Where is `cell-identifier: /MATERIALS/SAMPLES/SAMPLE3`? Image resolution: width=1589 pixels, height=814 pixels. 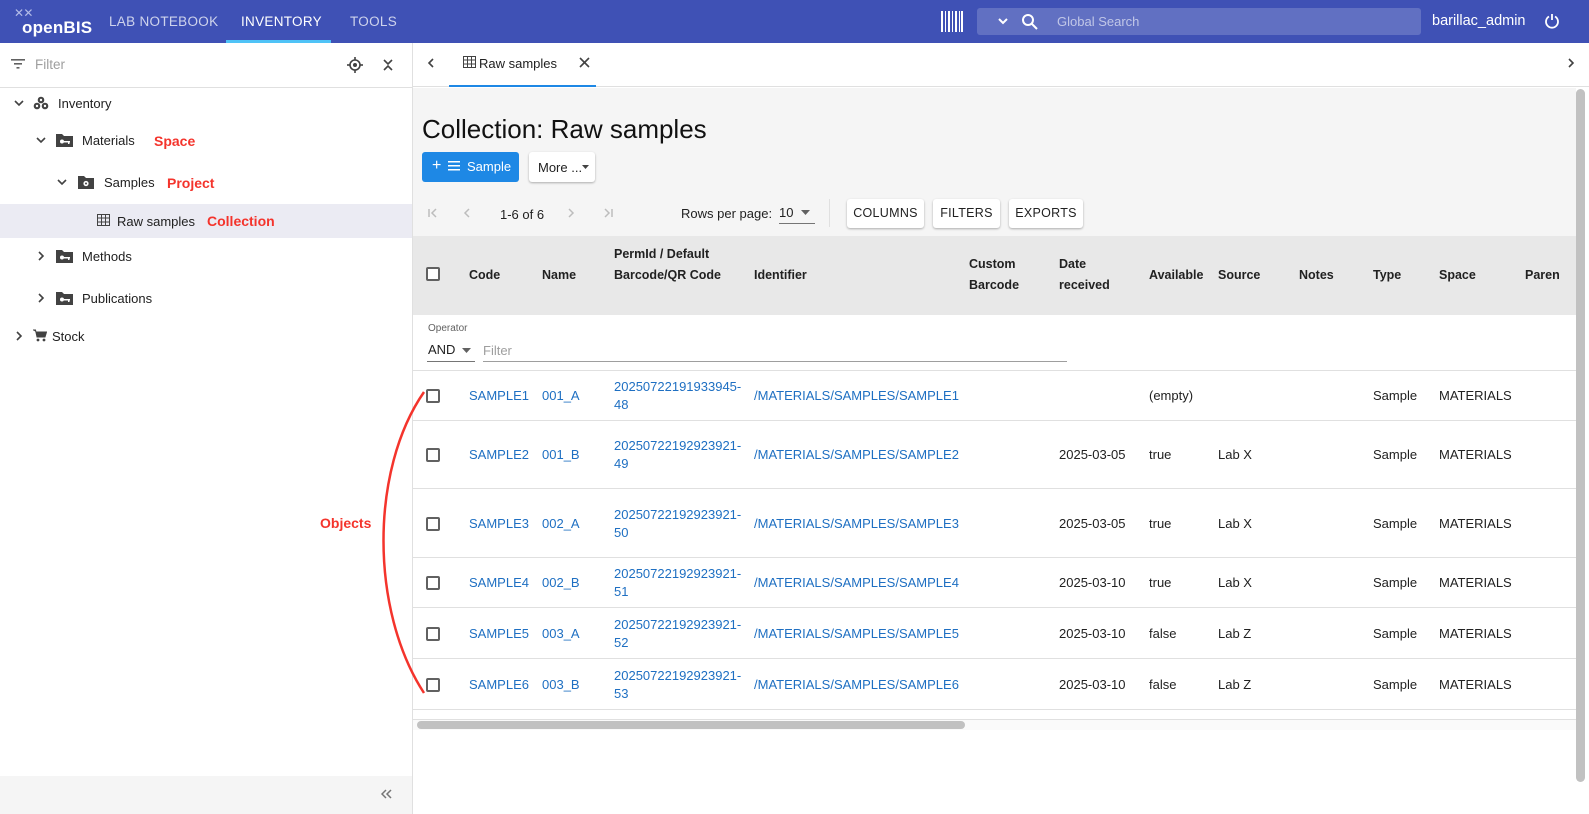
cell-identifier: /MATERIALS/SAMPLES/SAMPLE3 is located at coordinates (856, 523).